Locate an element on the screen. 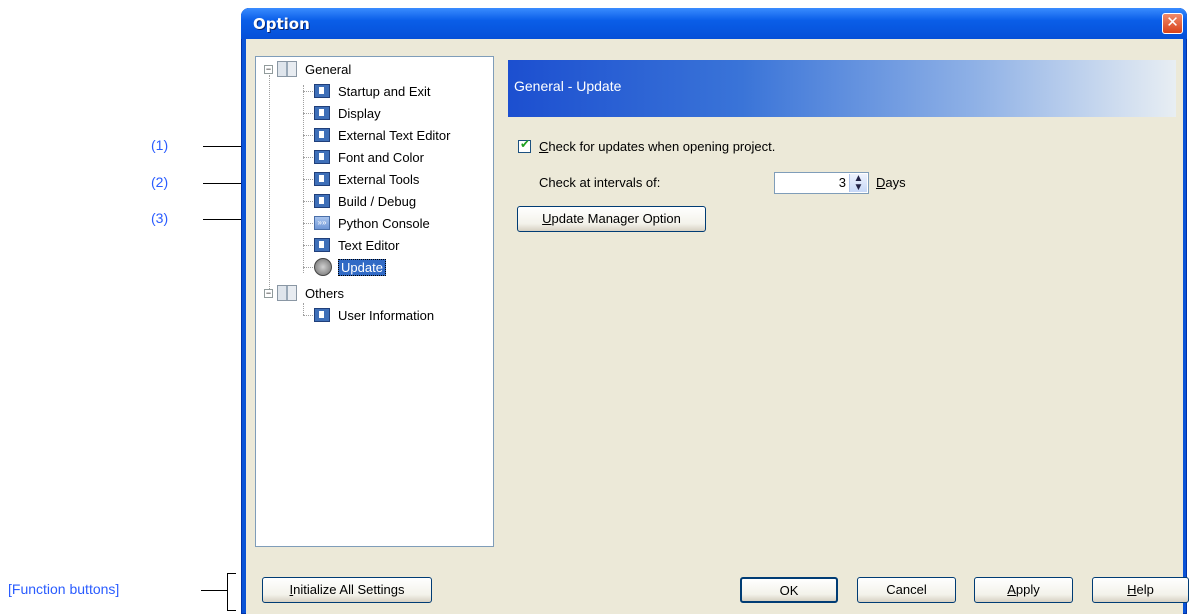 Image resolution: width=1190 pixels, height=616 pixels. python-console-icon: »» is located at coordinates (322, 223).